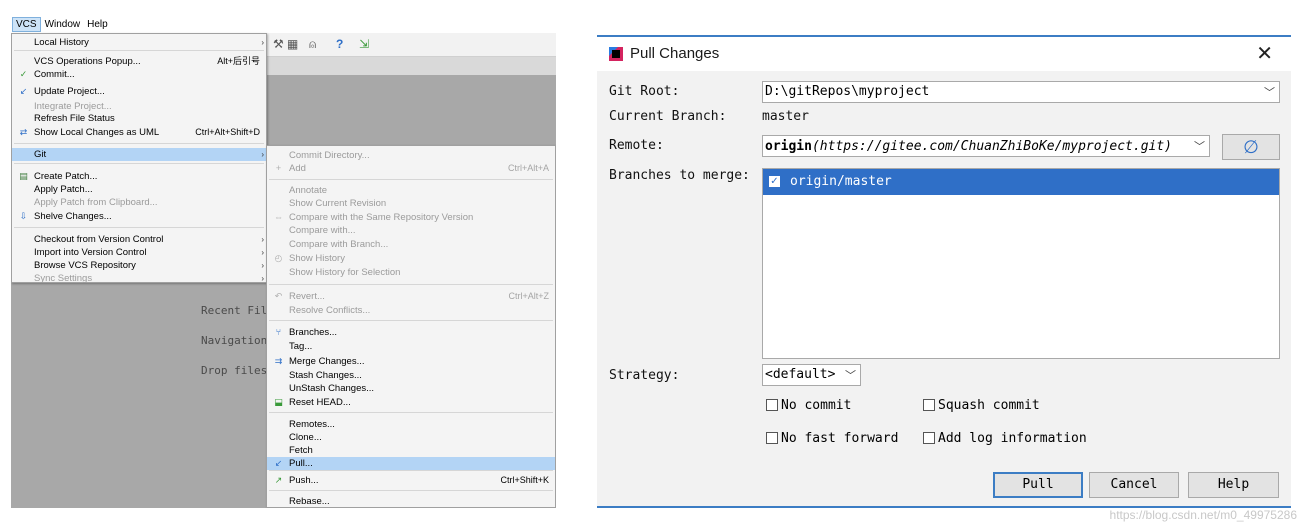  I want to click on toolbar-export-icon: ⇲, so click(364, 44).